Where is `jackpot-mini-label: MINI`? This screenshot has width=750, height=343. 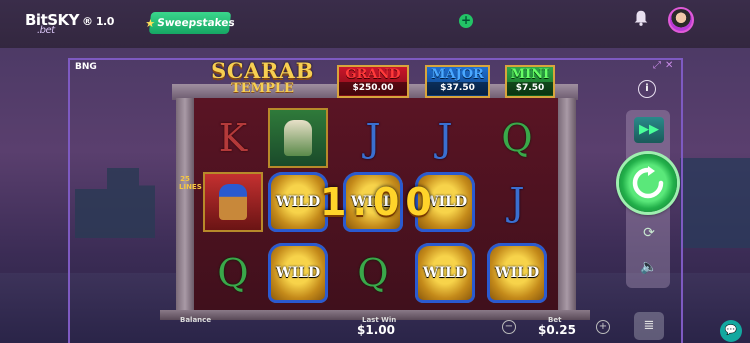
jackpot-mini-label: MINI is located at coordinates (530, 74).